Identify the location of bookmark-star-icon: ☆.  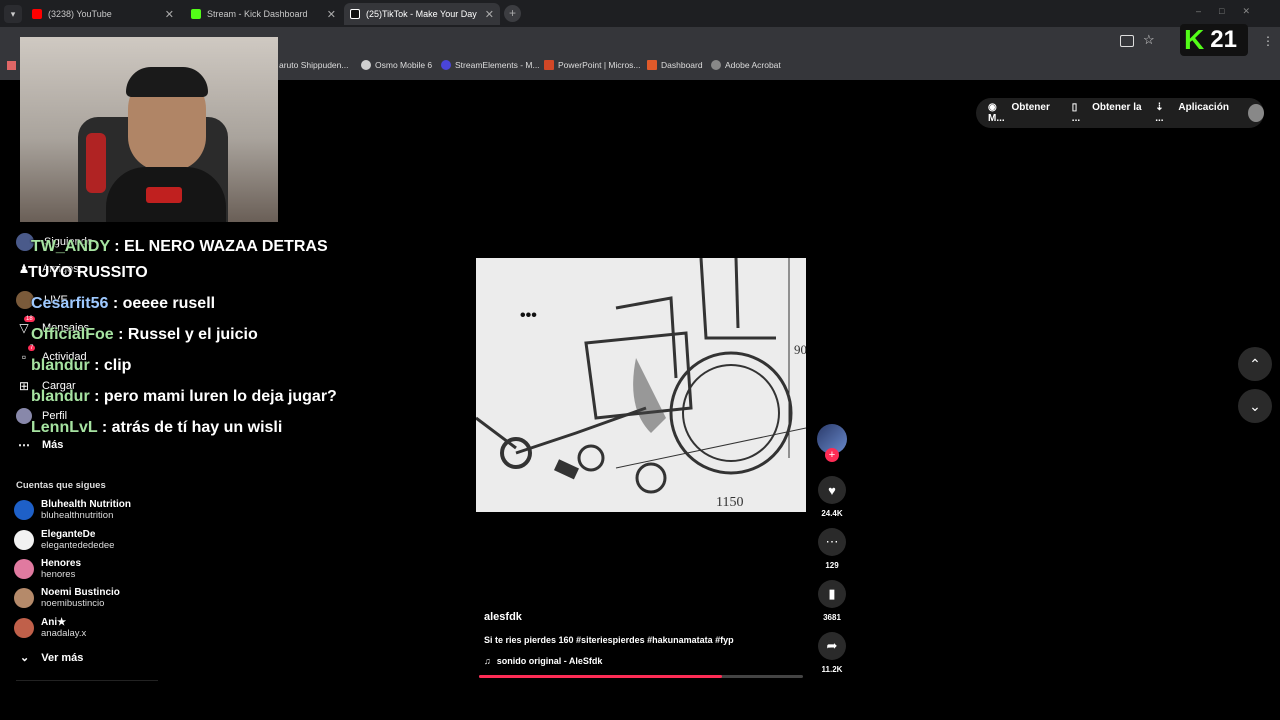
(1149, 40).